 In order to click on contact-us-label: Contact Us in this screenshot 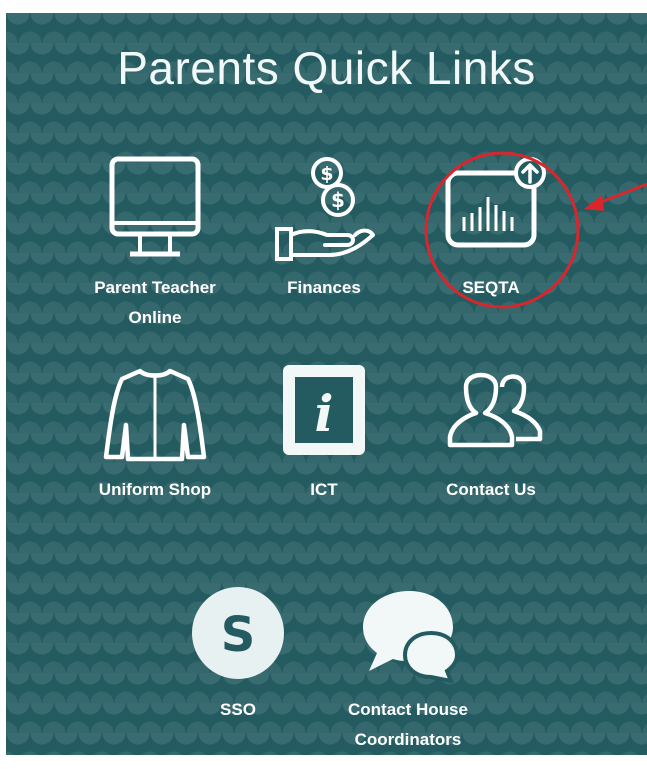, I will do `click(491, 489)`.